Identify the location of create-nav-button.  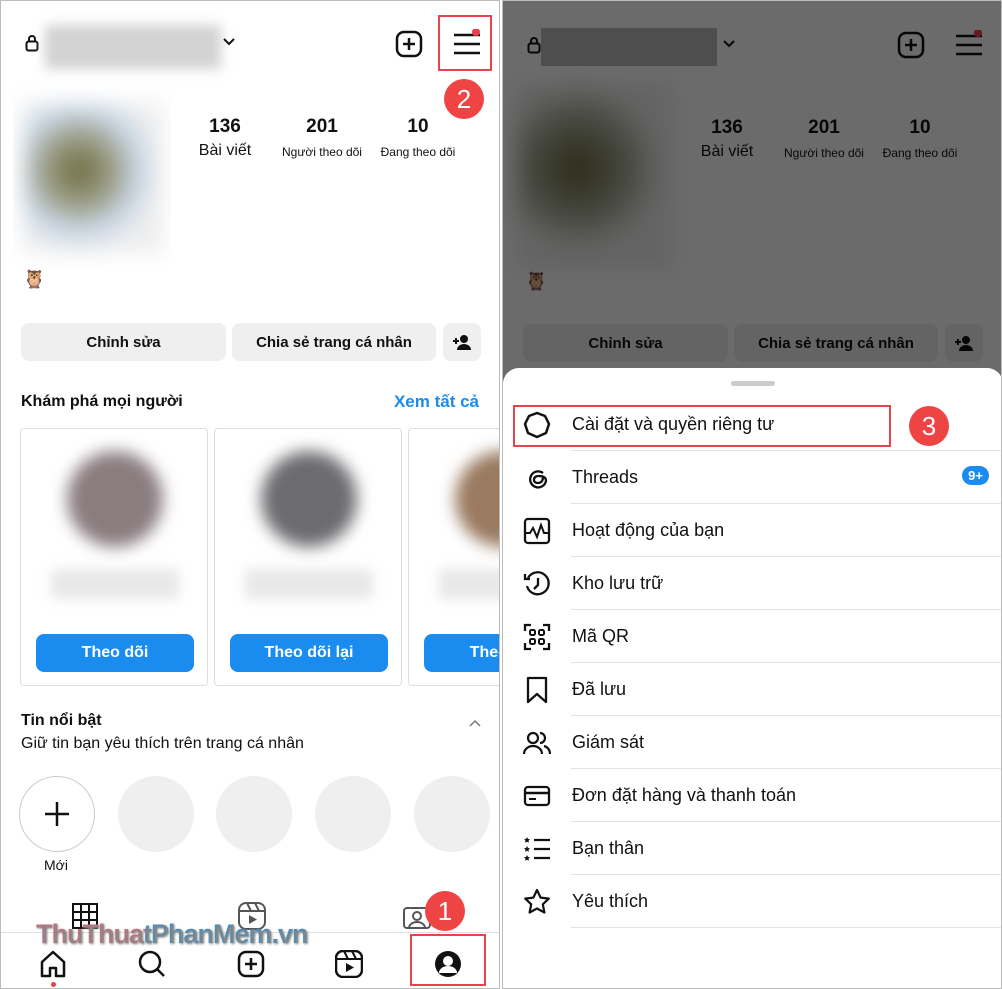
(251, 964).